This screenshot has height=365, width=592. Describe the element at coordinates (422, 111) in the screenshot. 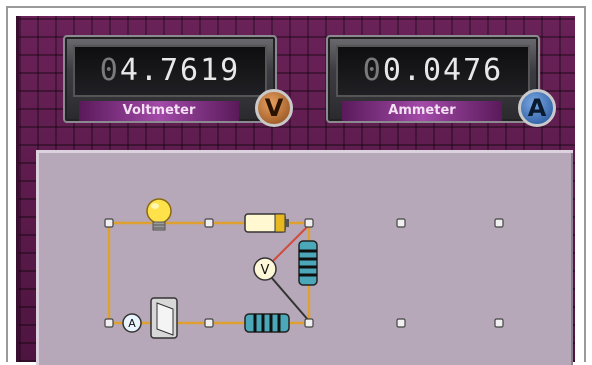

I see `ammeter-label: Ammeter` at that location.